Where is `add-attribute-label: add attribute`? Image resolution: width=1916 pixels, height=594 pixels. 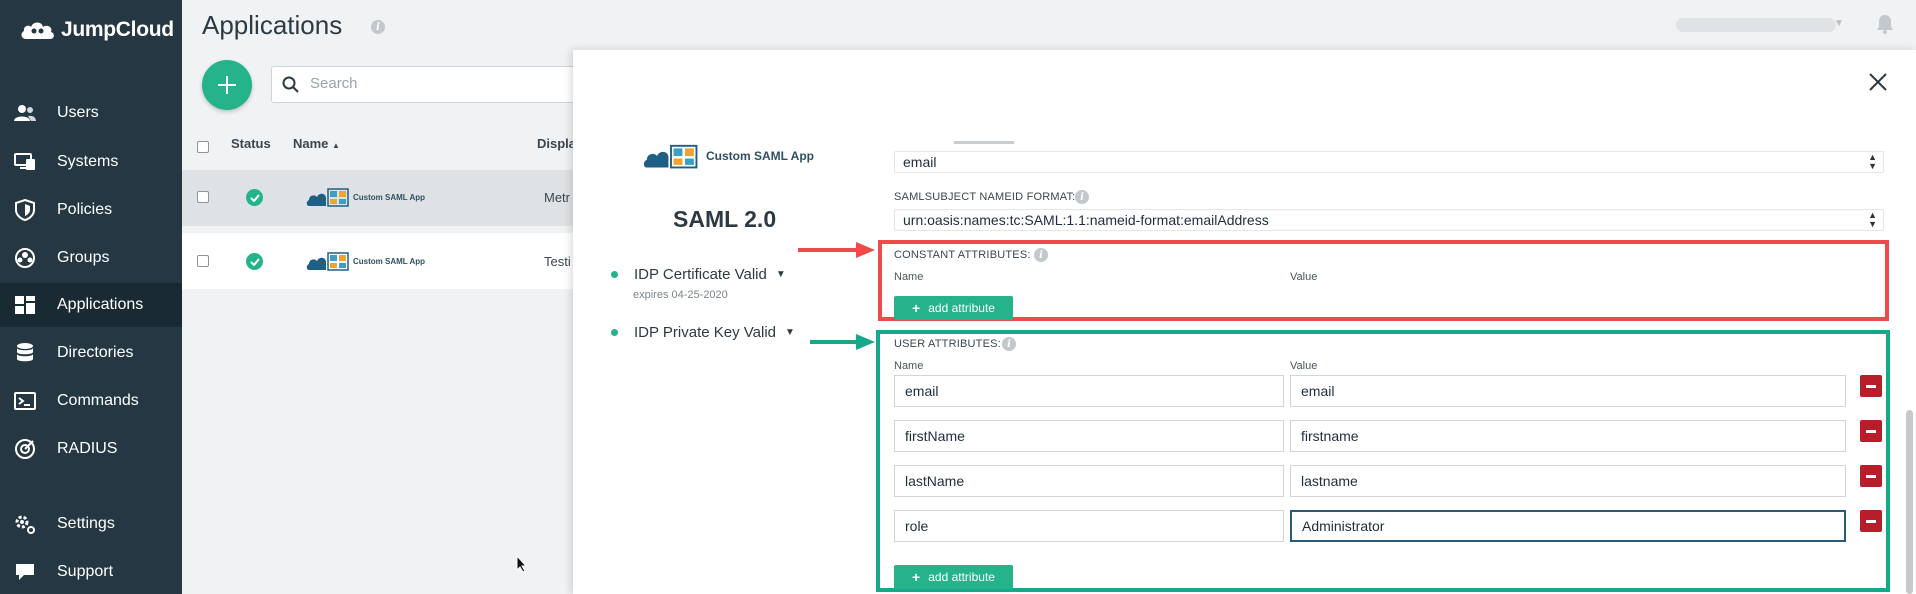
add-attribute-label: add attribute is located at coordinates (961, 577).